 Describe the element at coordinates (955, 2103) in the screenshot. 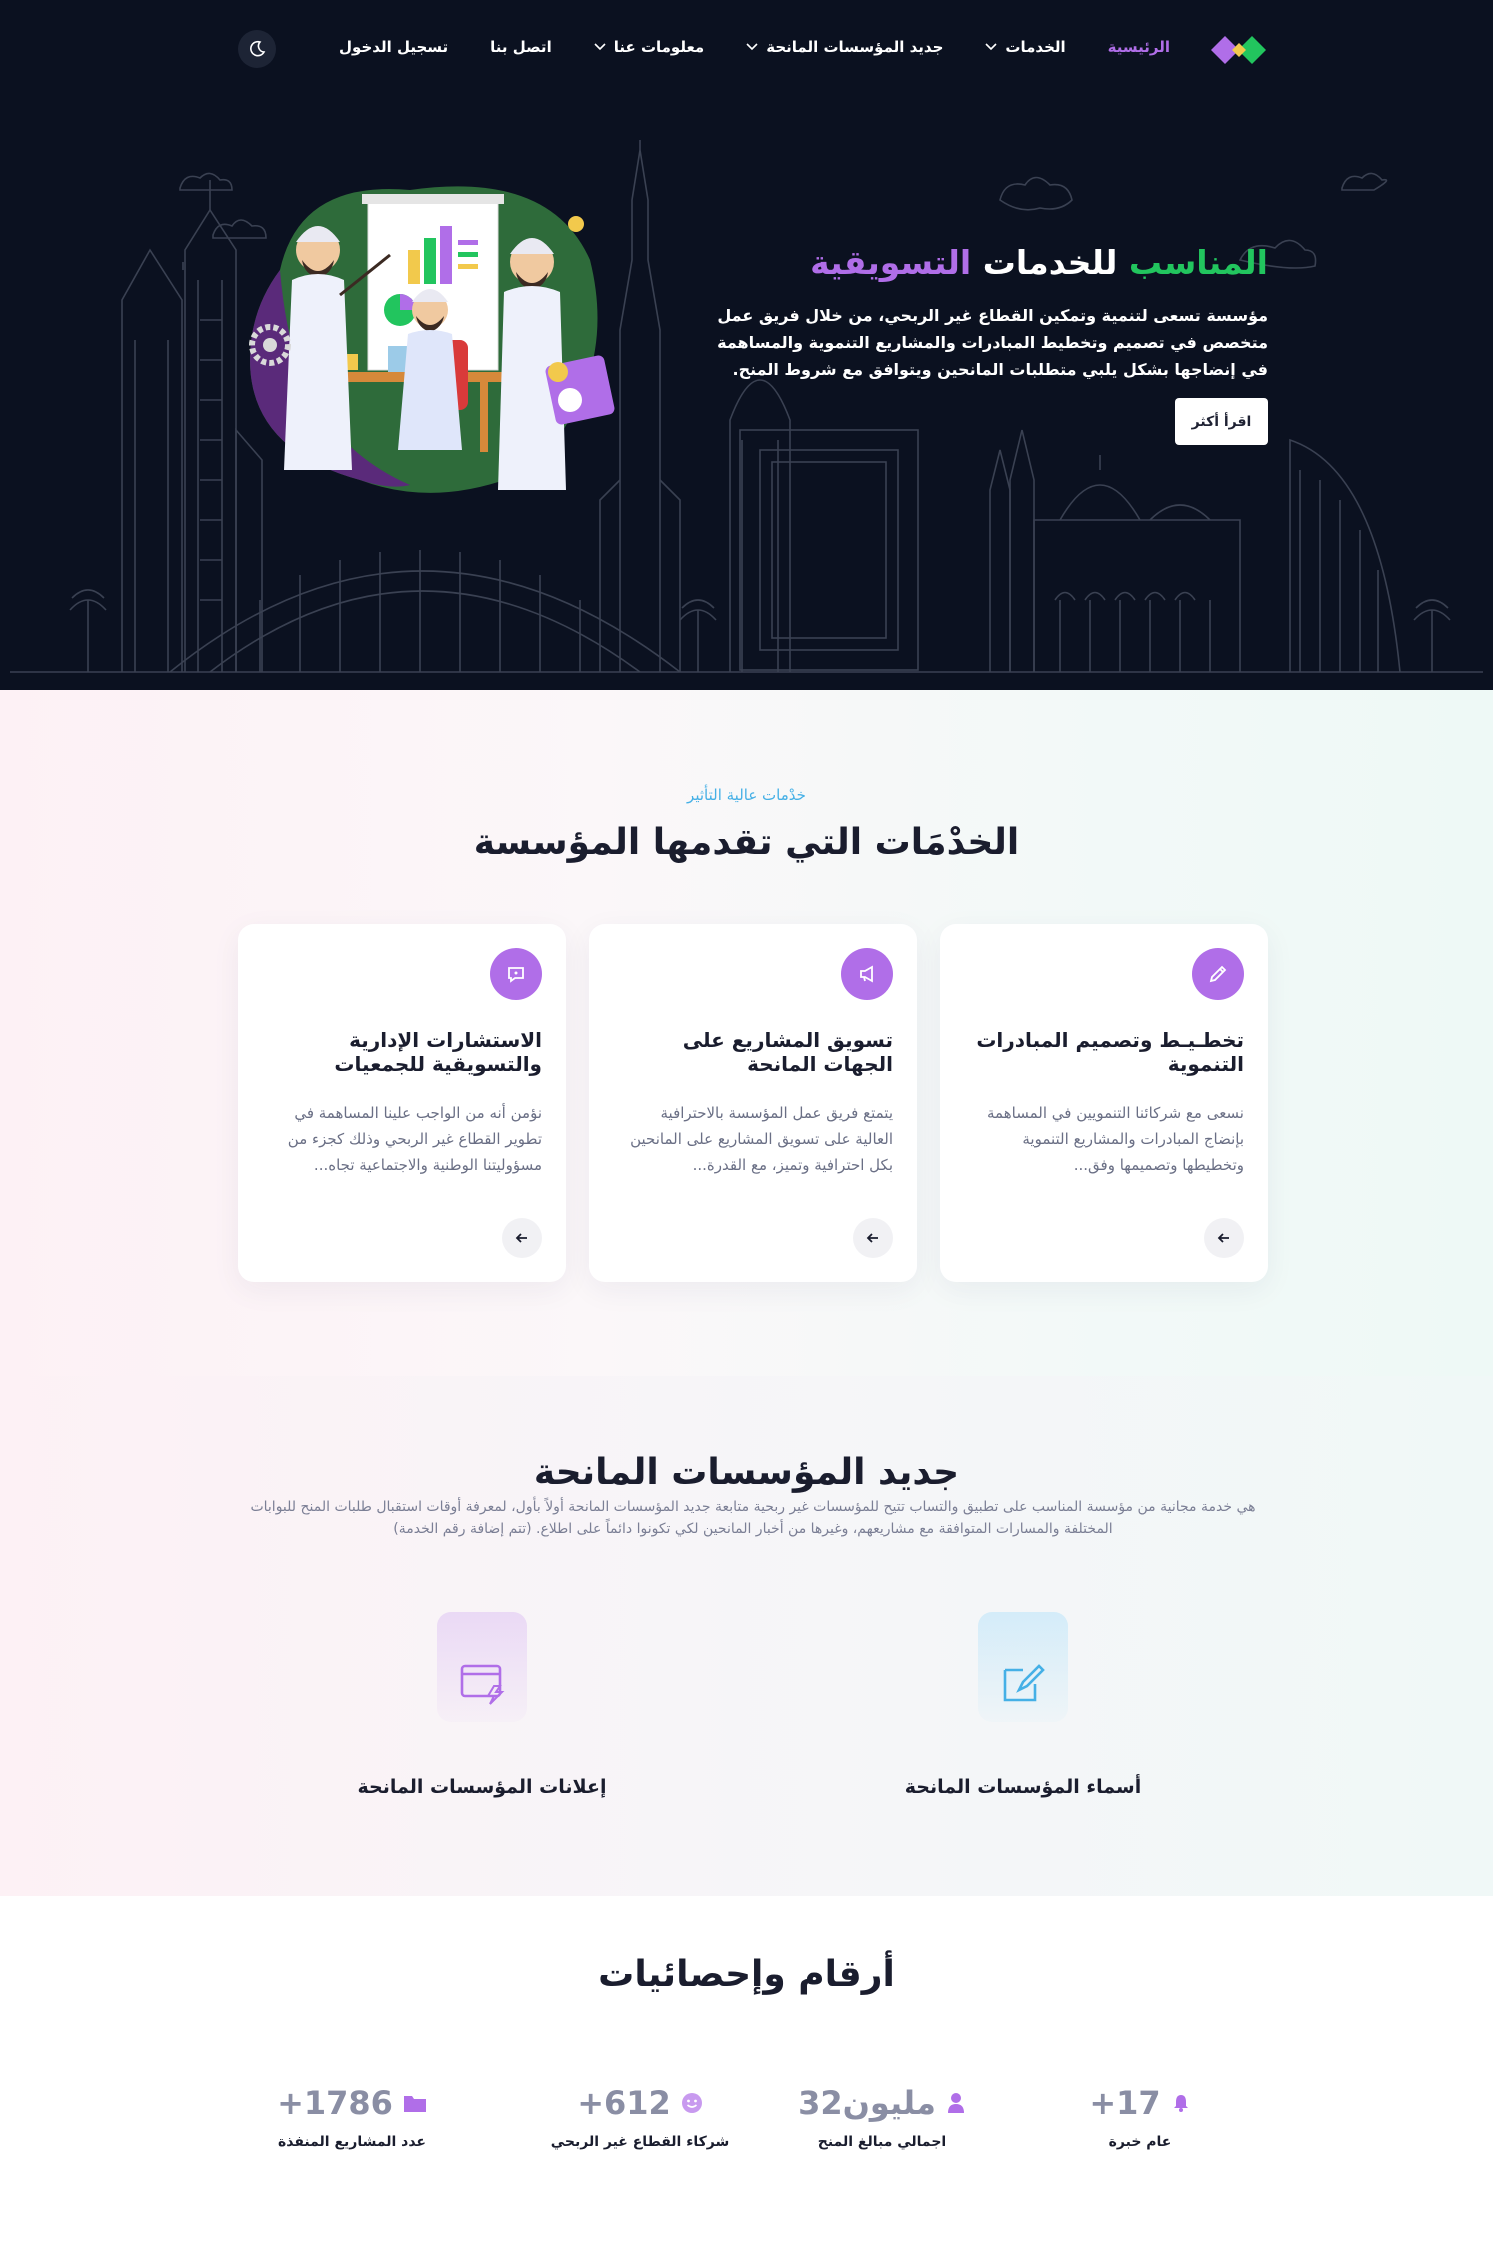

I see `user-icon` at that location.